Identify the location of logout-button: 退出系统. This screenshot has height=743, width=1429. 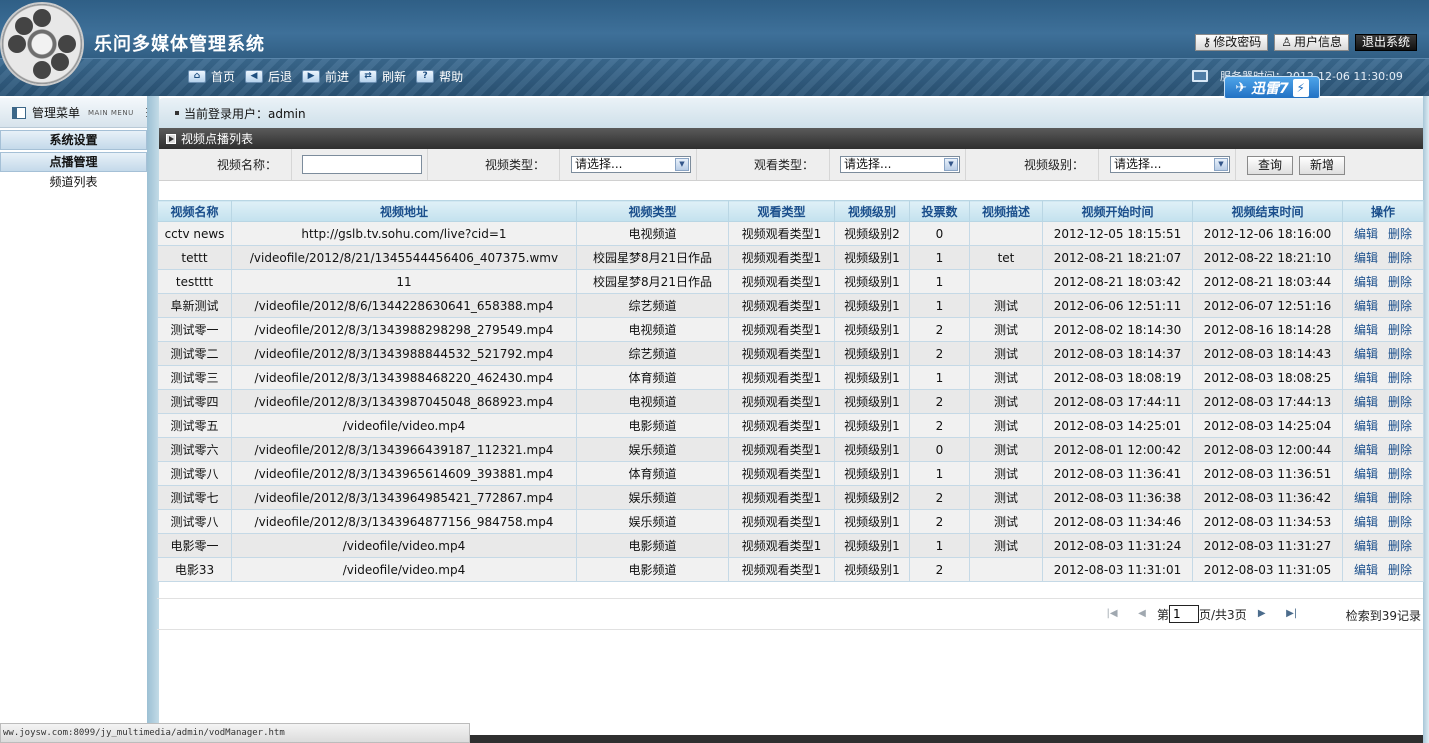
(1385, 42).